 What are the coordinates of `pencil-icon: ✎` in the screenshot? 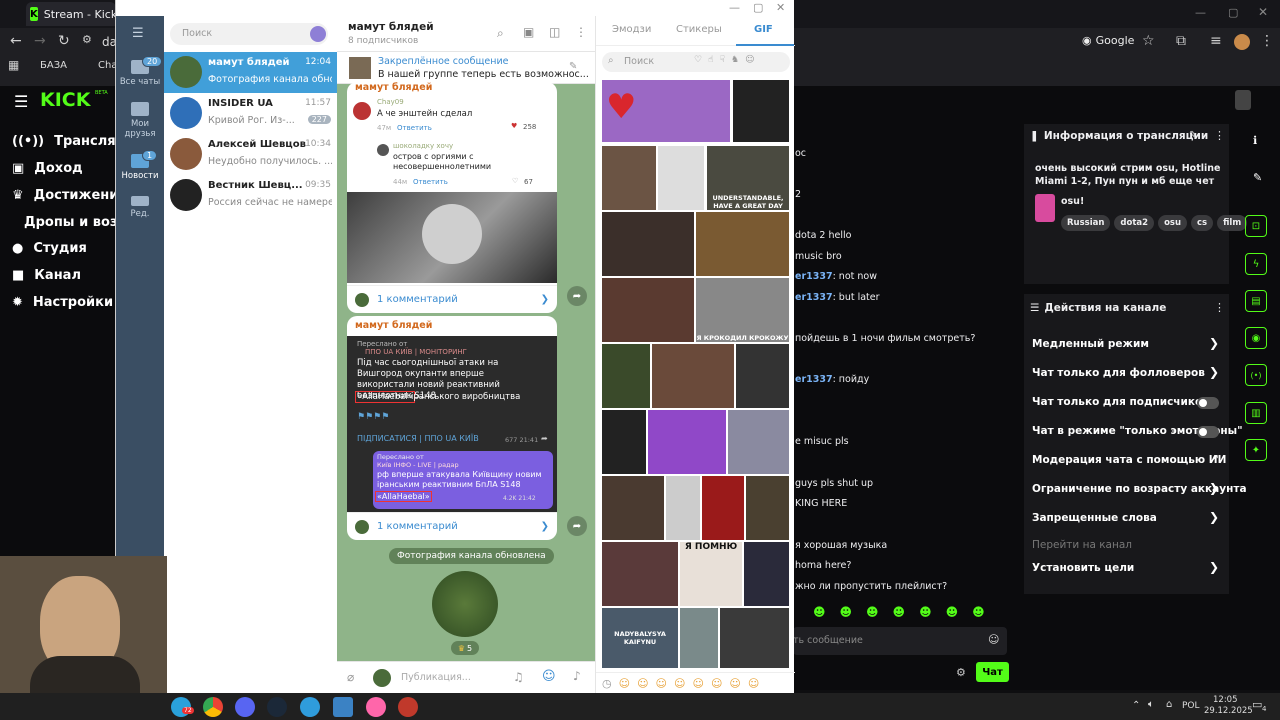 It's located at (1257, 177).